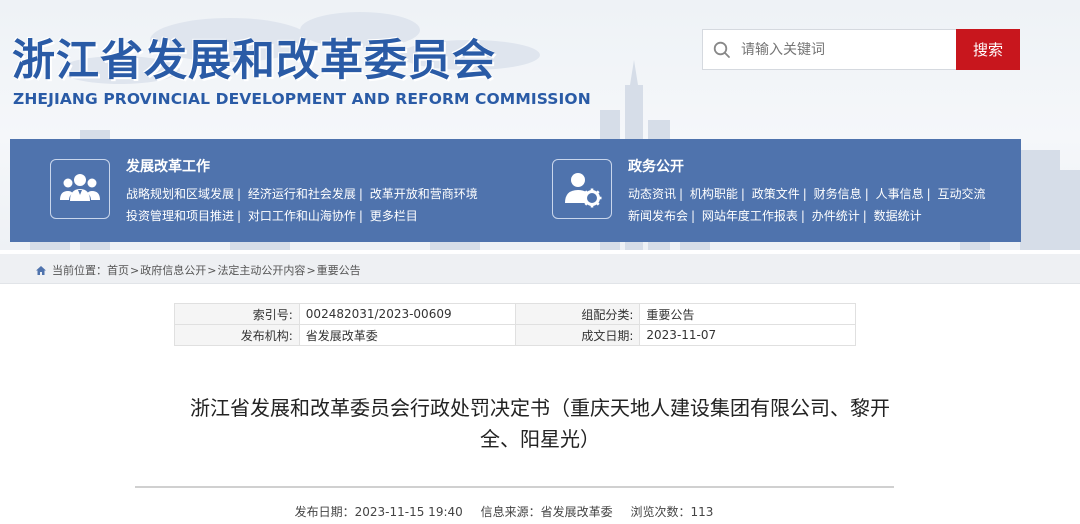  Describe the element at coordinates (180, 194) in the screenshot. I see `nav-link: 战略规划和区域发展` at that location.